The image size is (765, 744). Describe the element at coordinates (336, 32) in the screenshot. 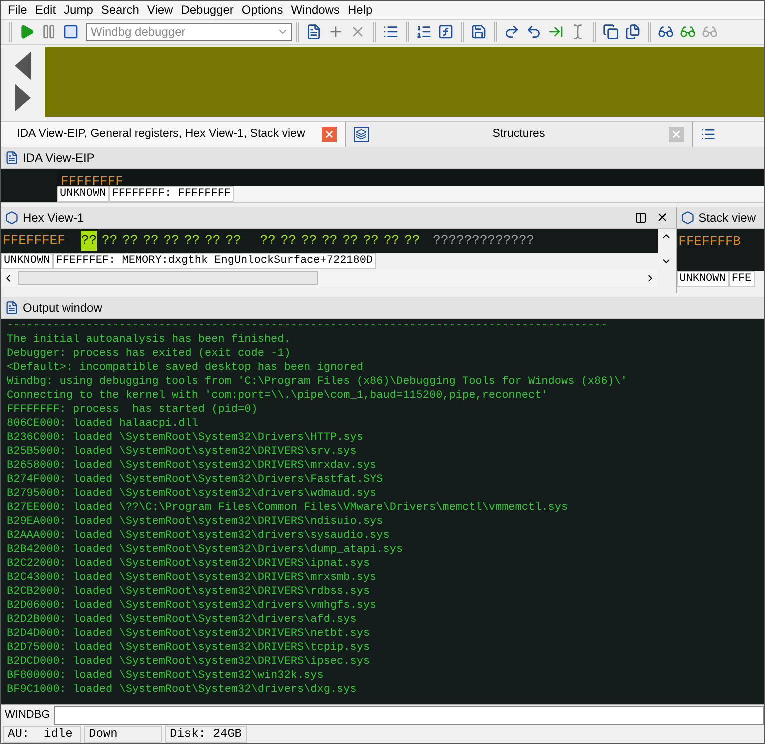

I see `plus-icon` at that location.